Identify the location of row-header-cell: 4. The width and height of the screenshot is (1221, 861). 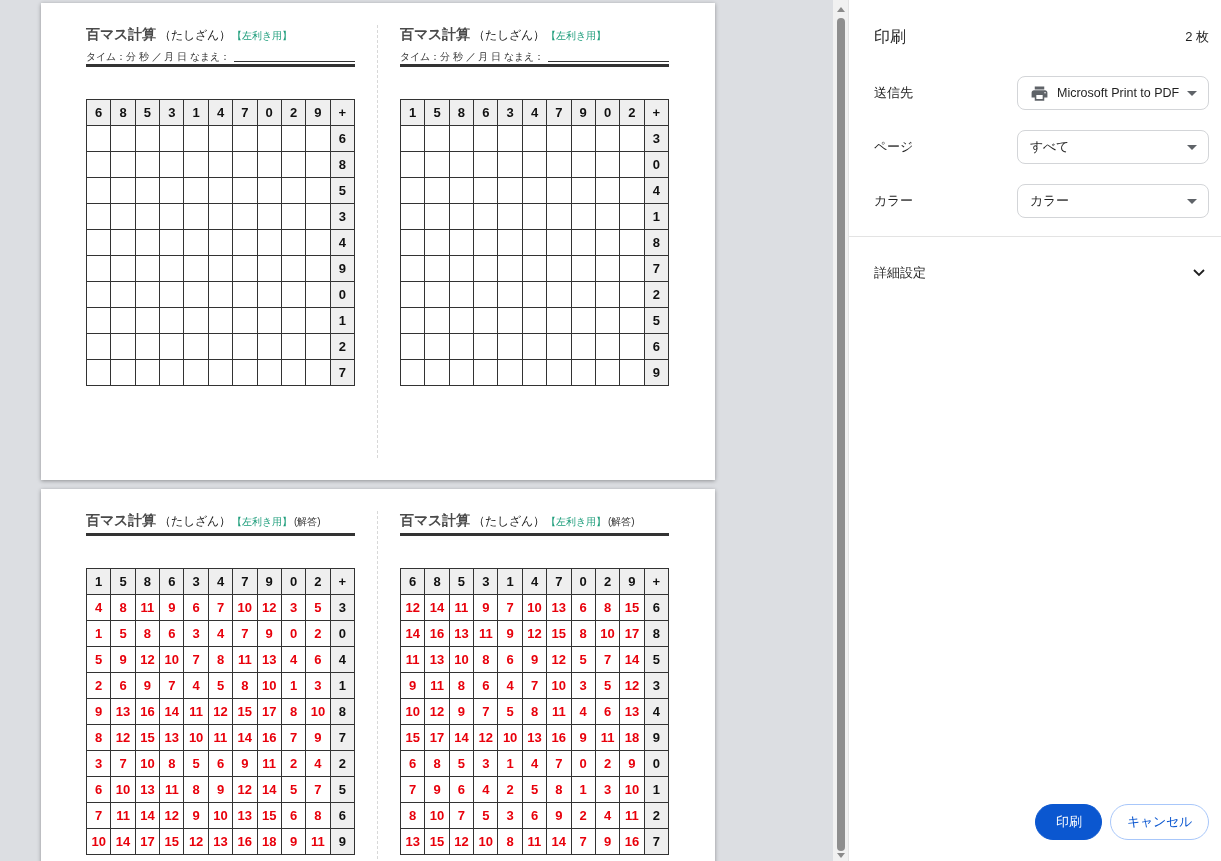
(656, 712).